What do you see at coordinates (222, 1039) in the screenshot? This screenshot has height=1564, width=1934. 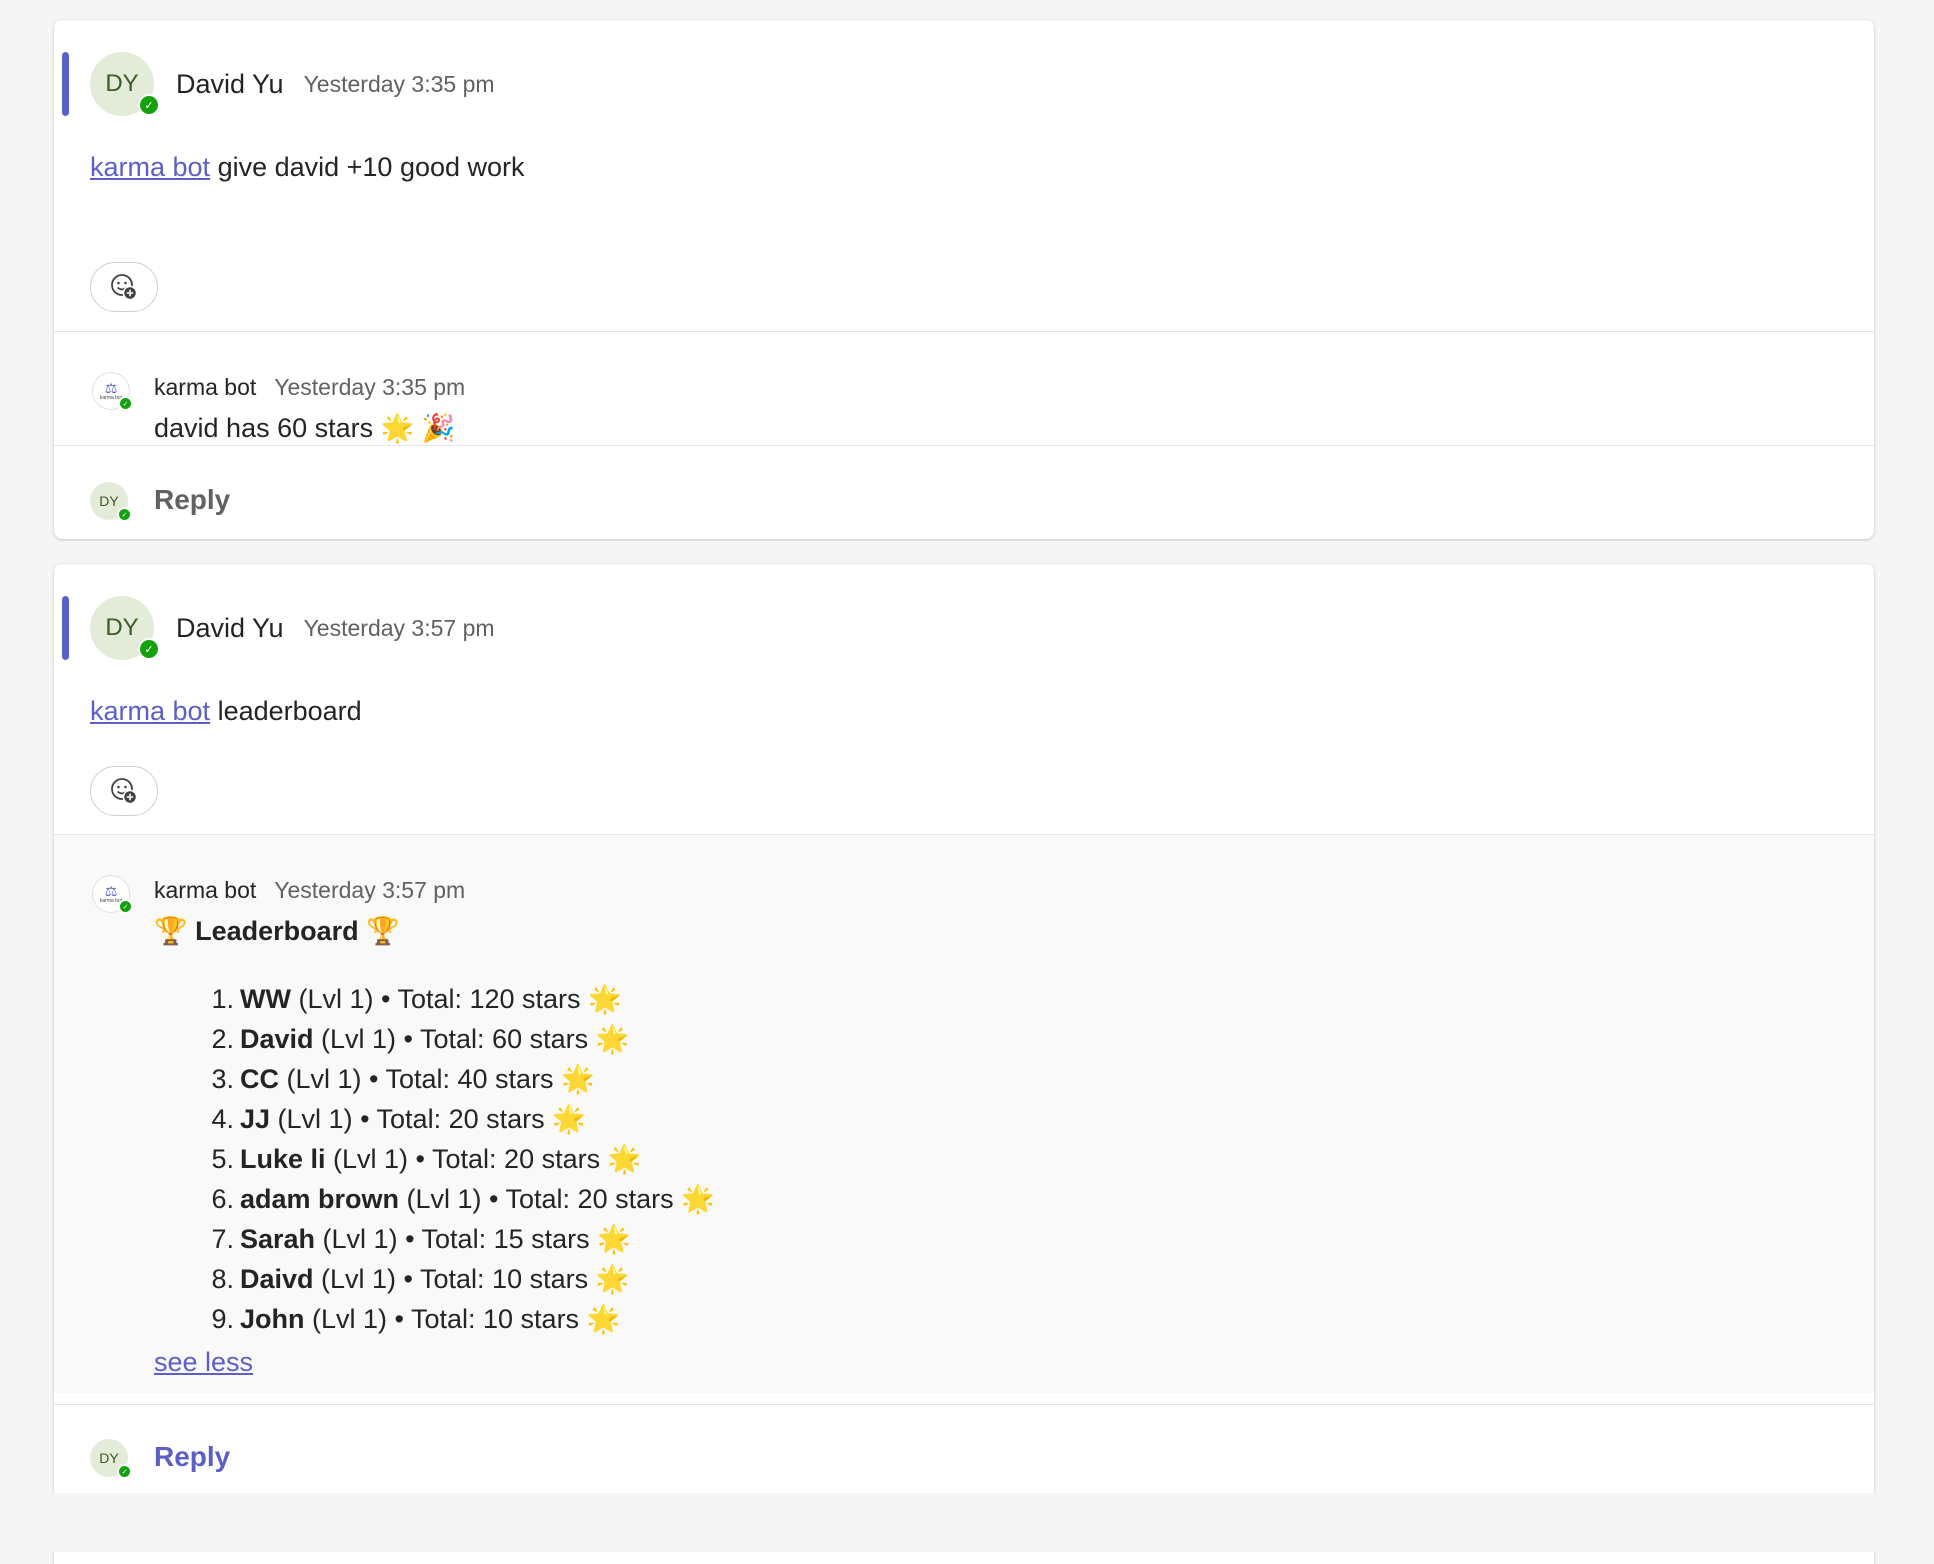 I see `rank: 2.` at bounding box center [222, 1039].